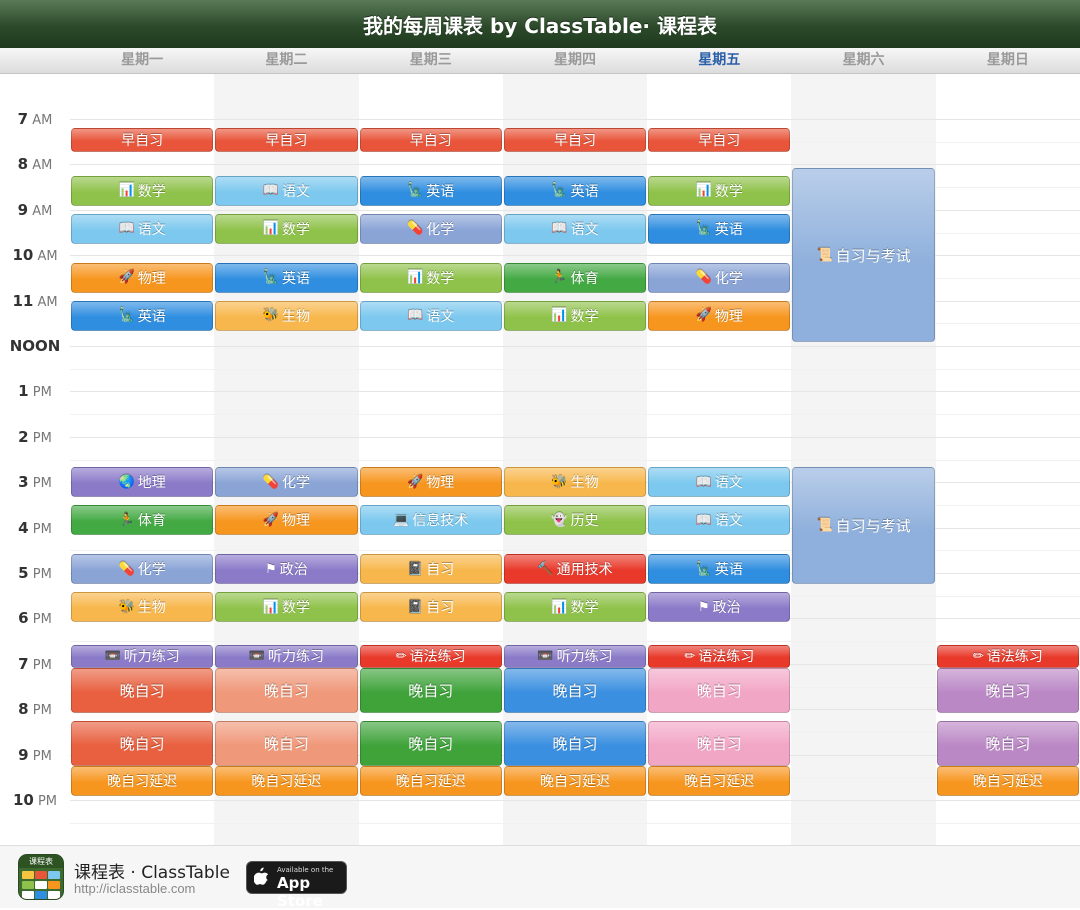 Image resolution: width=1080 pixels, height=910 pixels. I want to click on day-header-6: 星期六, so click(863, 60).